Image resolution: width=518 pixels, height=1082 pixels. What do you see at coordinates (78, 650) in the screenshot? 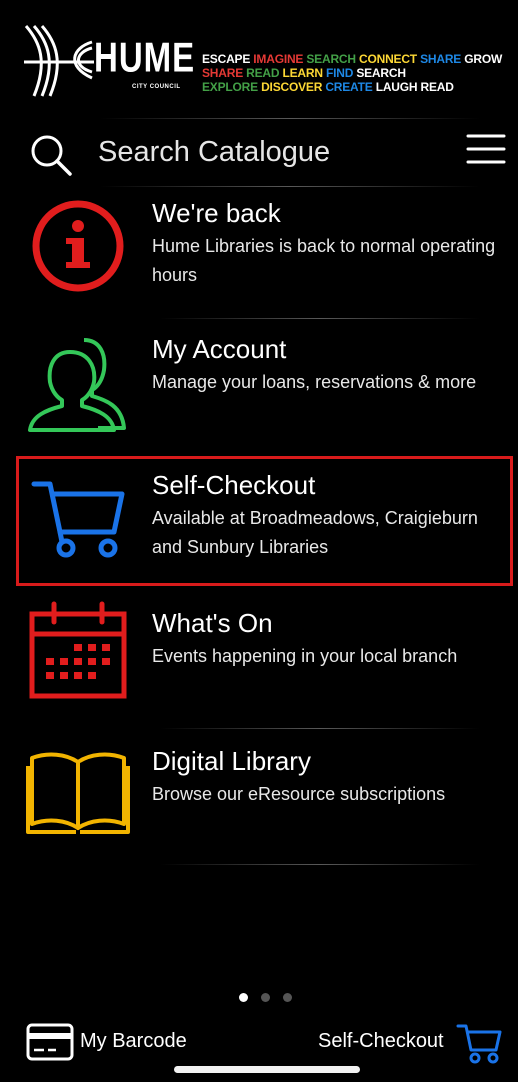
I see `calendar-icon` at bounding box center [78, 650].